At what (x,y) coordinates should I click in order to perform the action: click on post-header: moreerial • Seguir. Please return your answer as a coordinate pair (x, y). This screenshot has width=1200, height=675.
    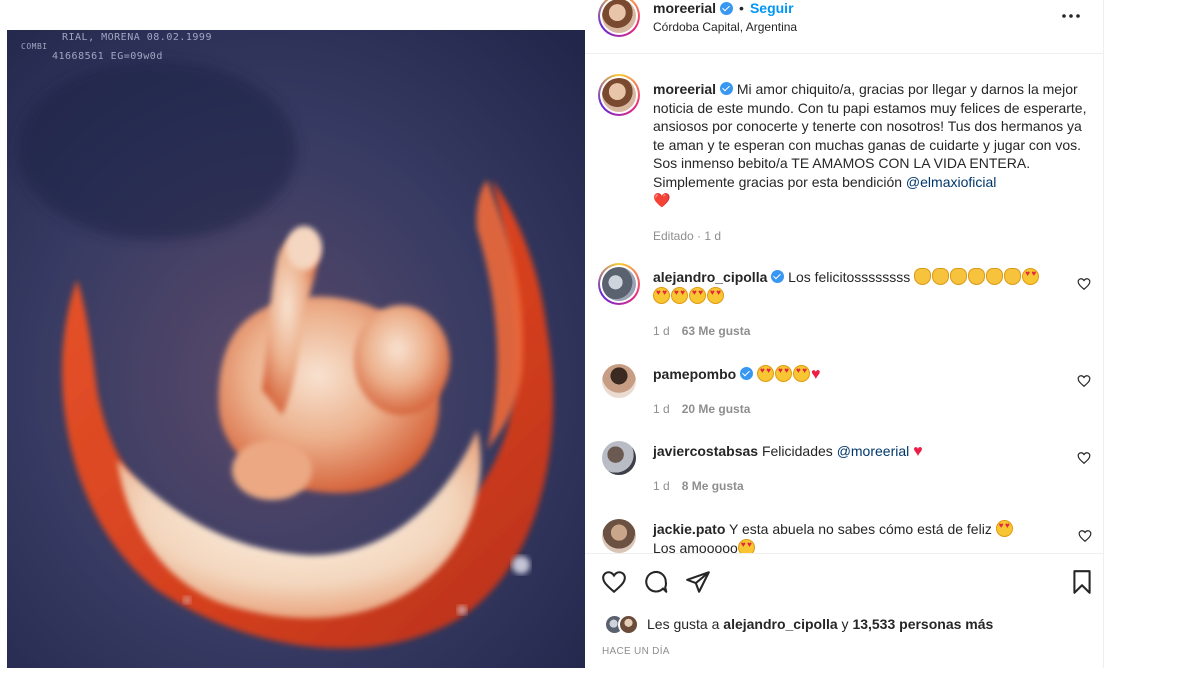
    Looking at the image, I should click on (723, 8).